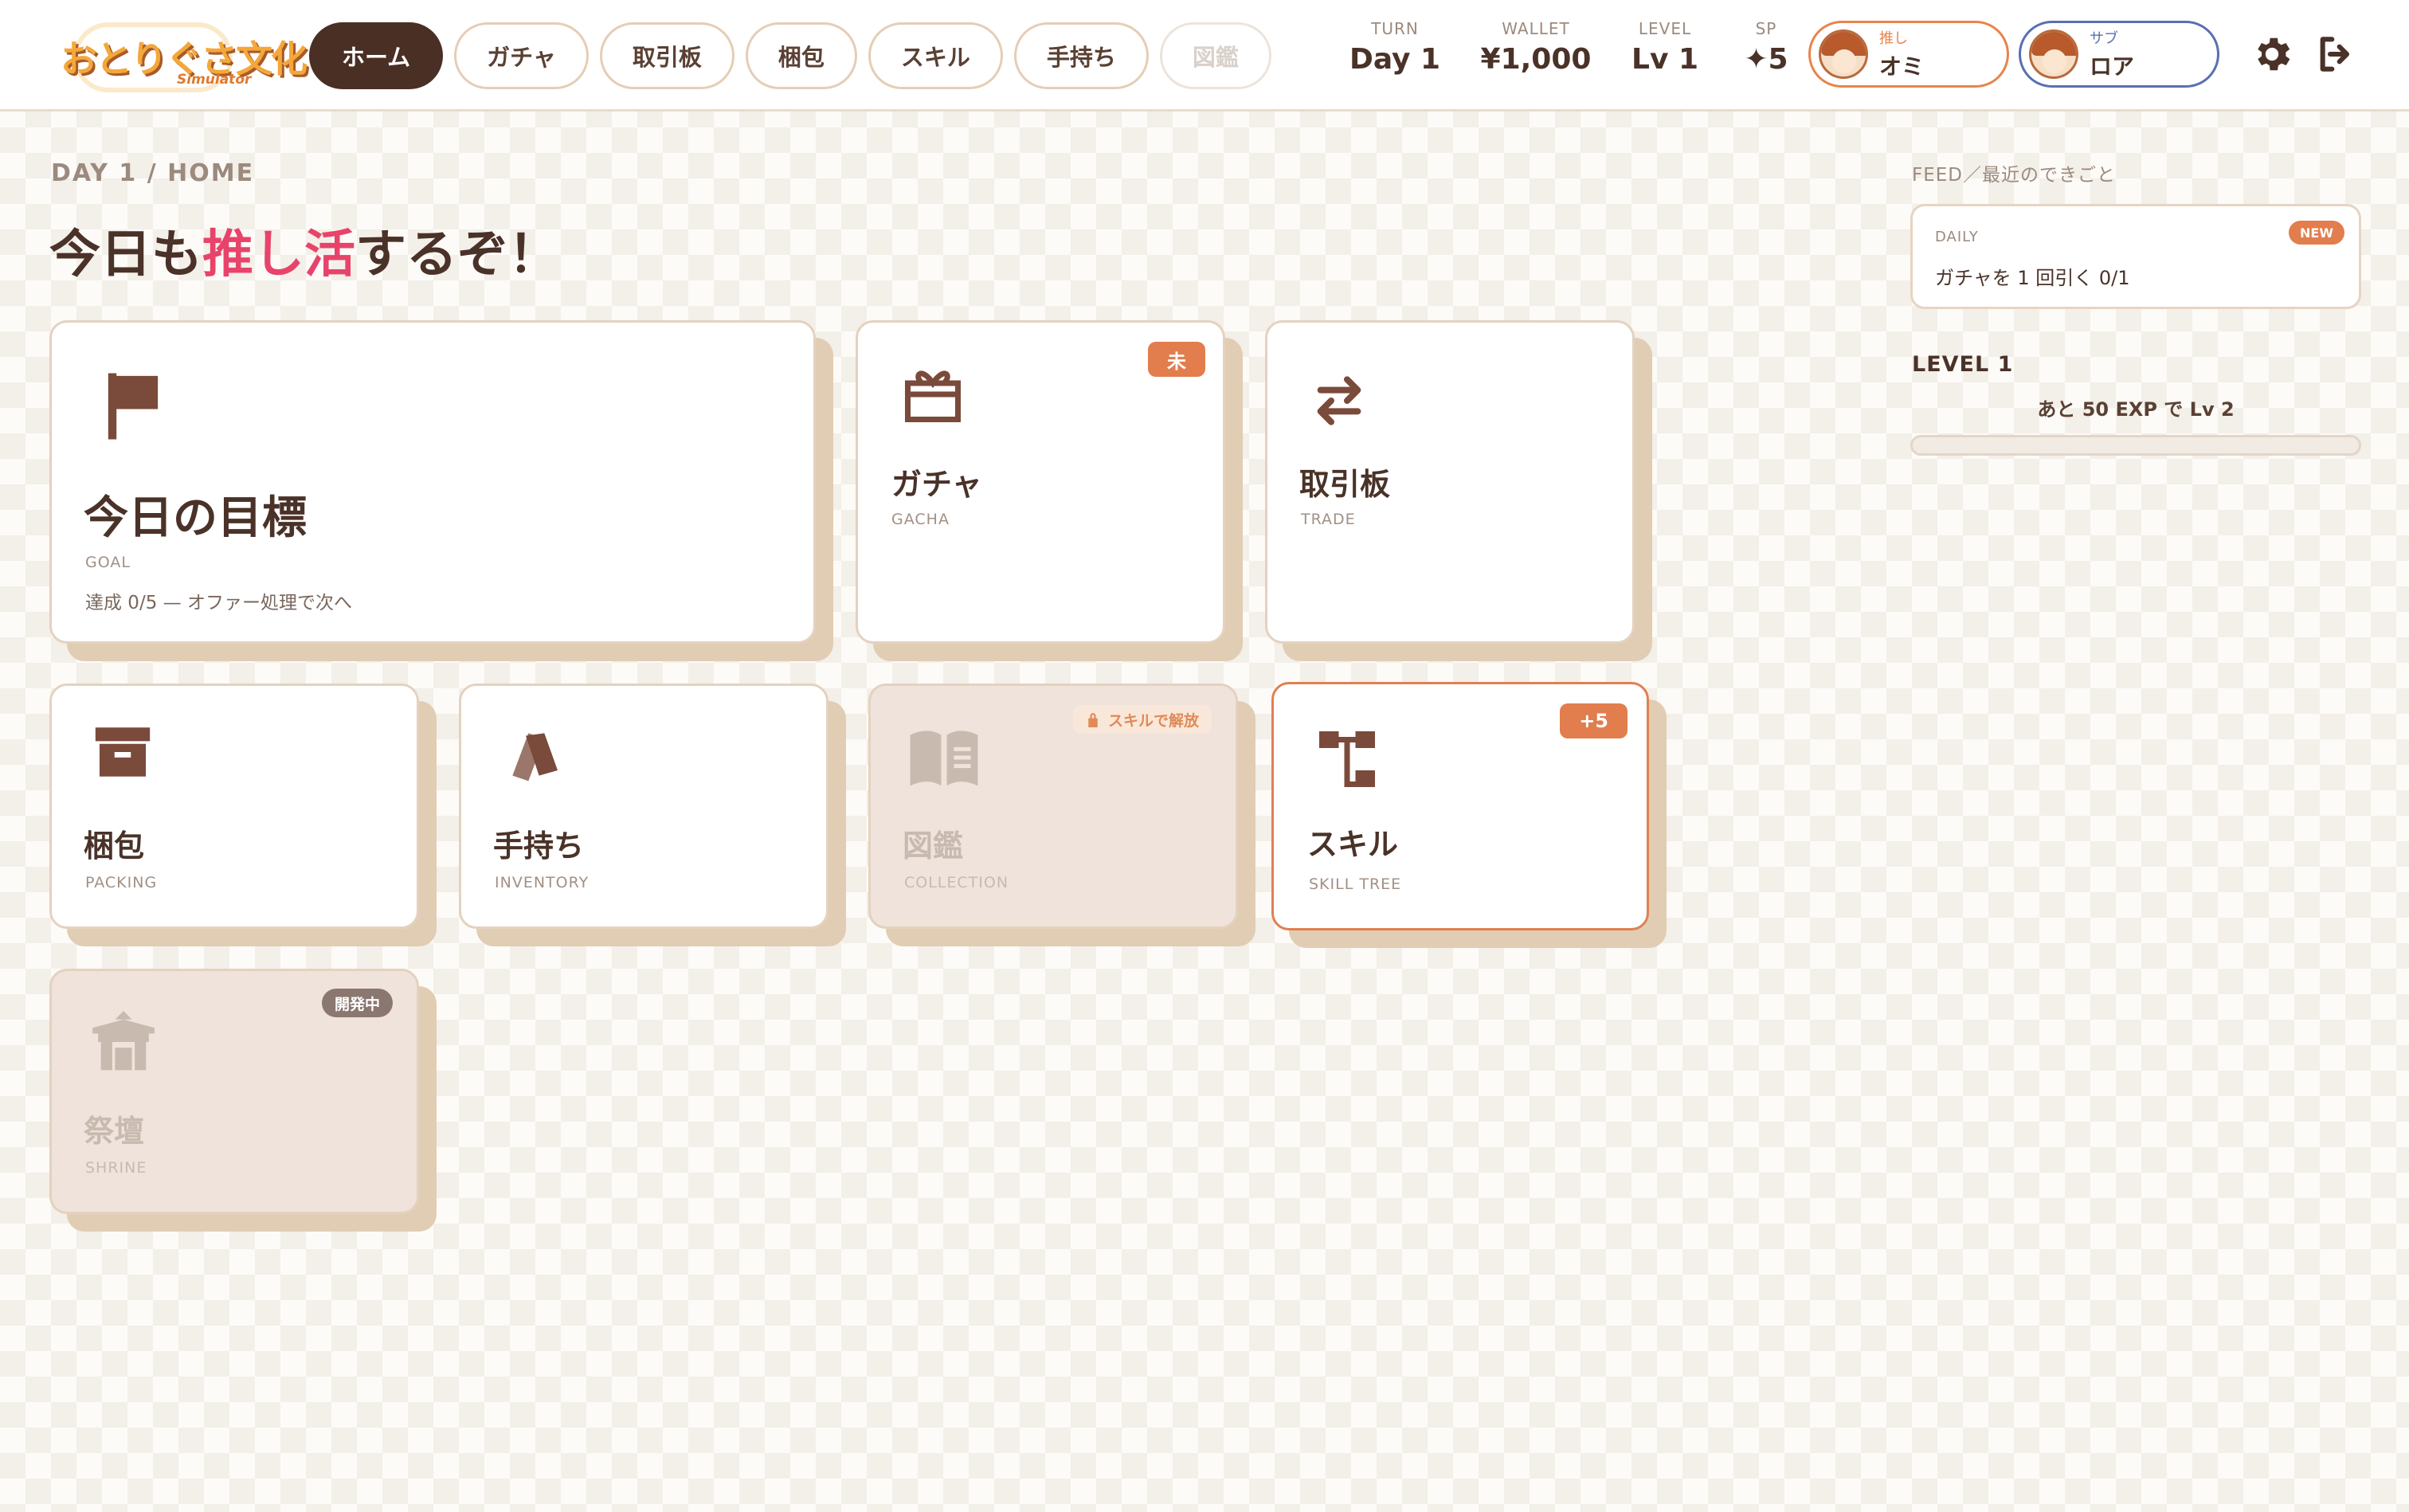  Describe the element at coordinates (376, 56) in the screenshot. I see `tab-home: ホーム` at that location.